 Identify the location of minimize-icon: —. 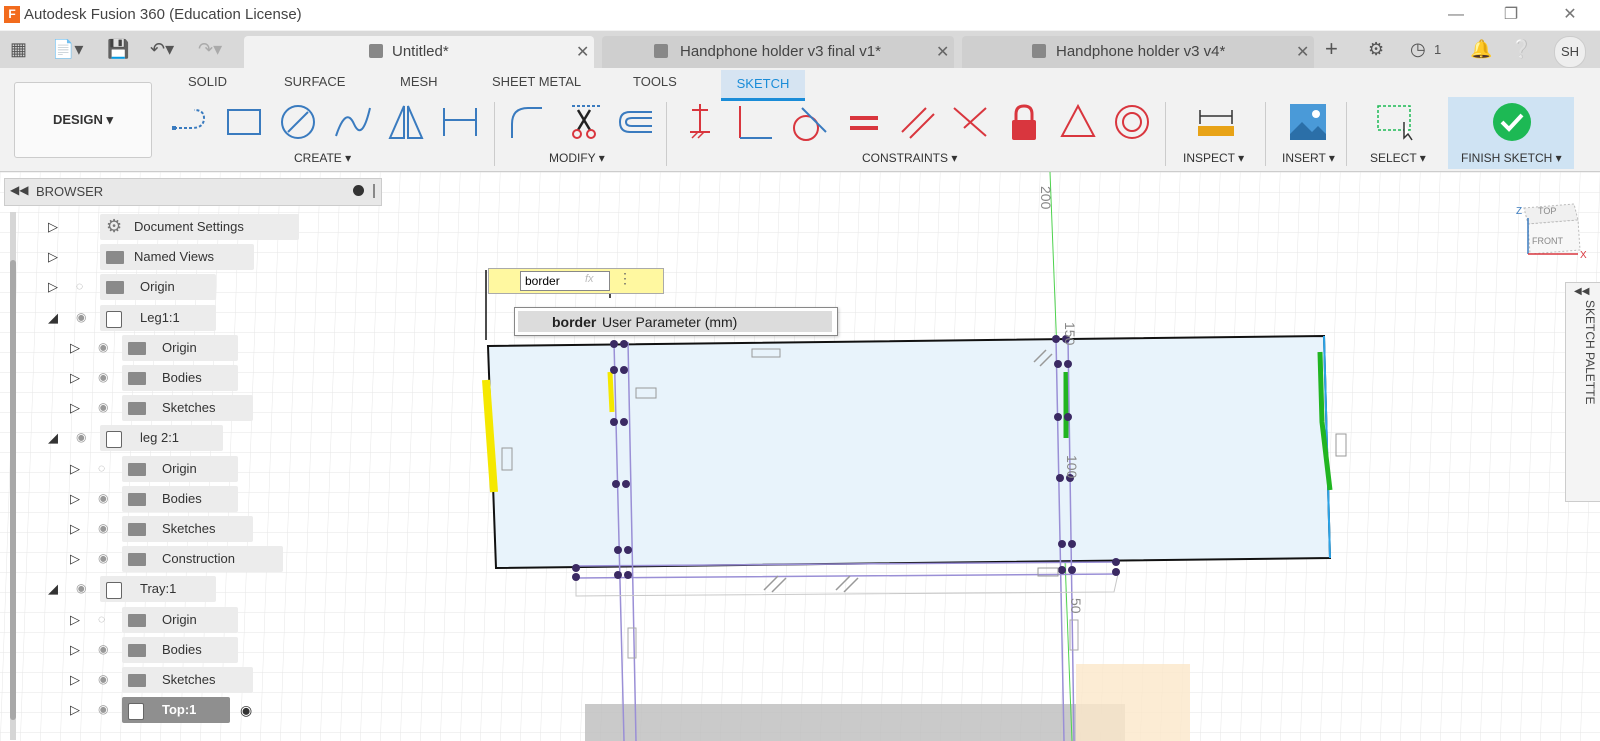
(1456, 15).